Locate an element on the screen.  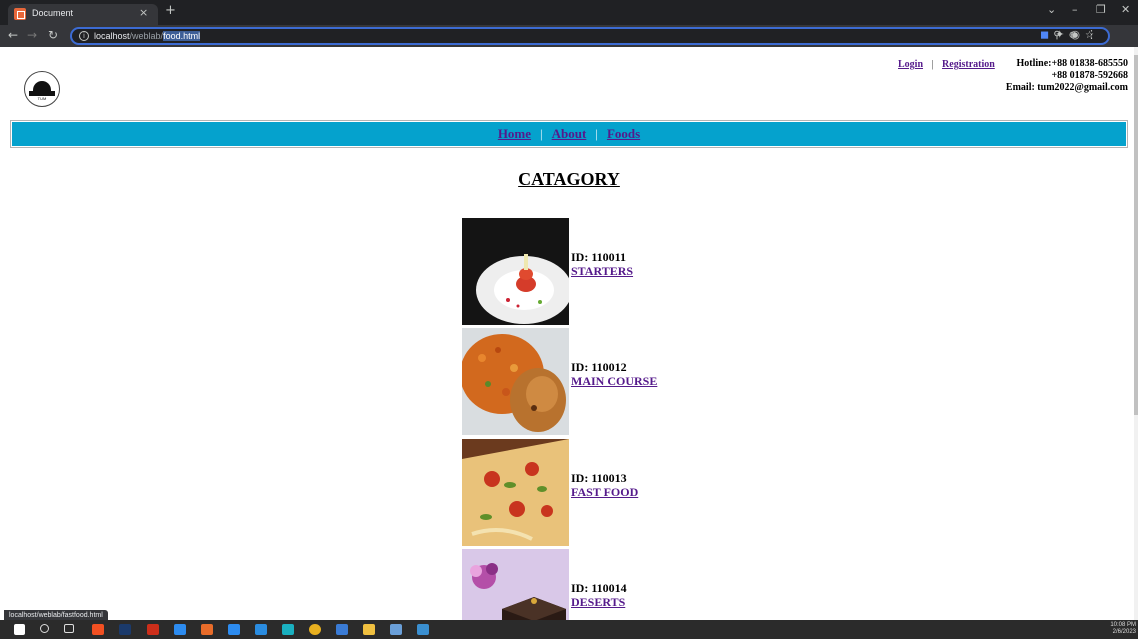
chrome-icon is located at coordinates (315, 629).